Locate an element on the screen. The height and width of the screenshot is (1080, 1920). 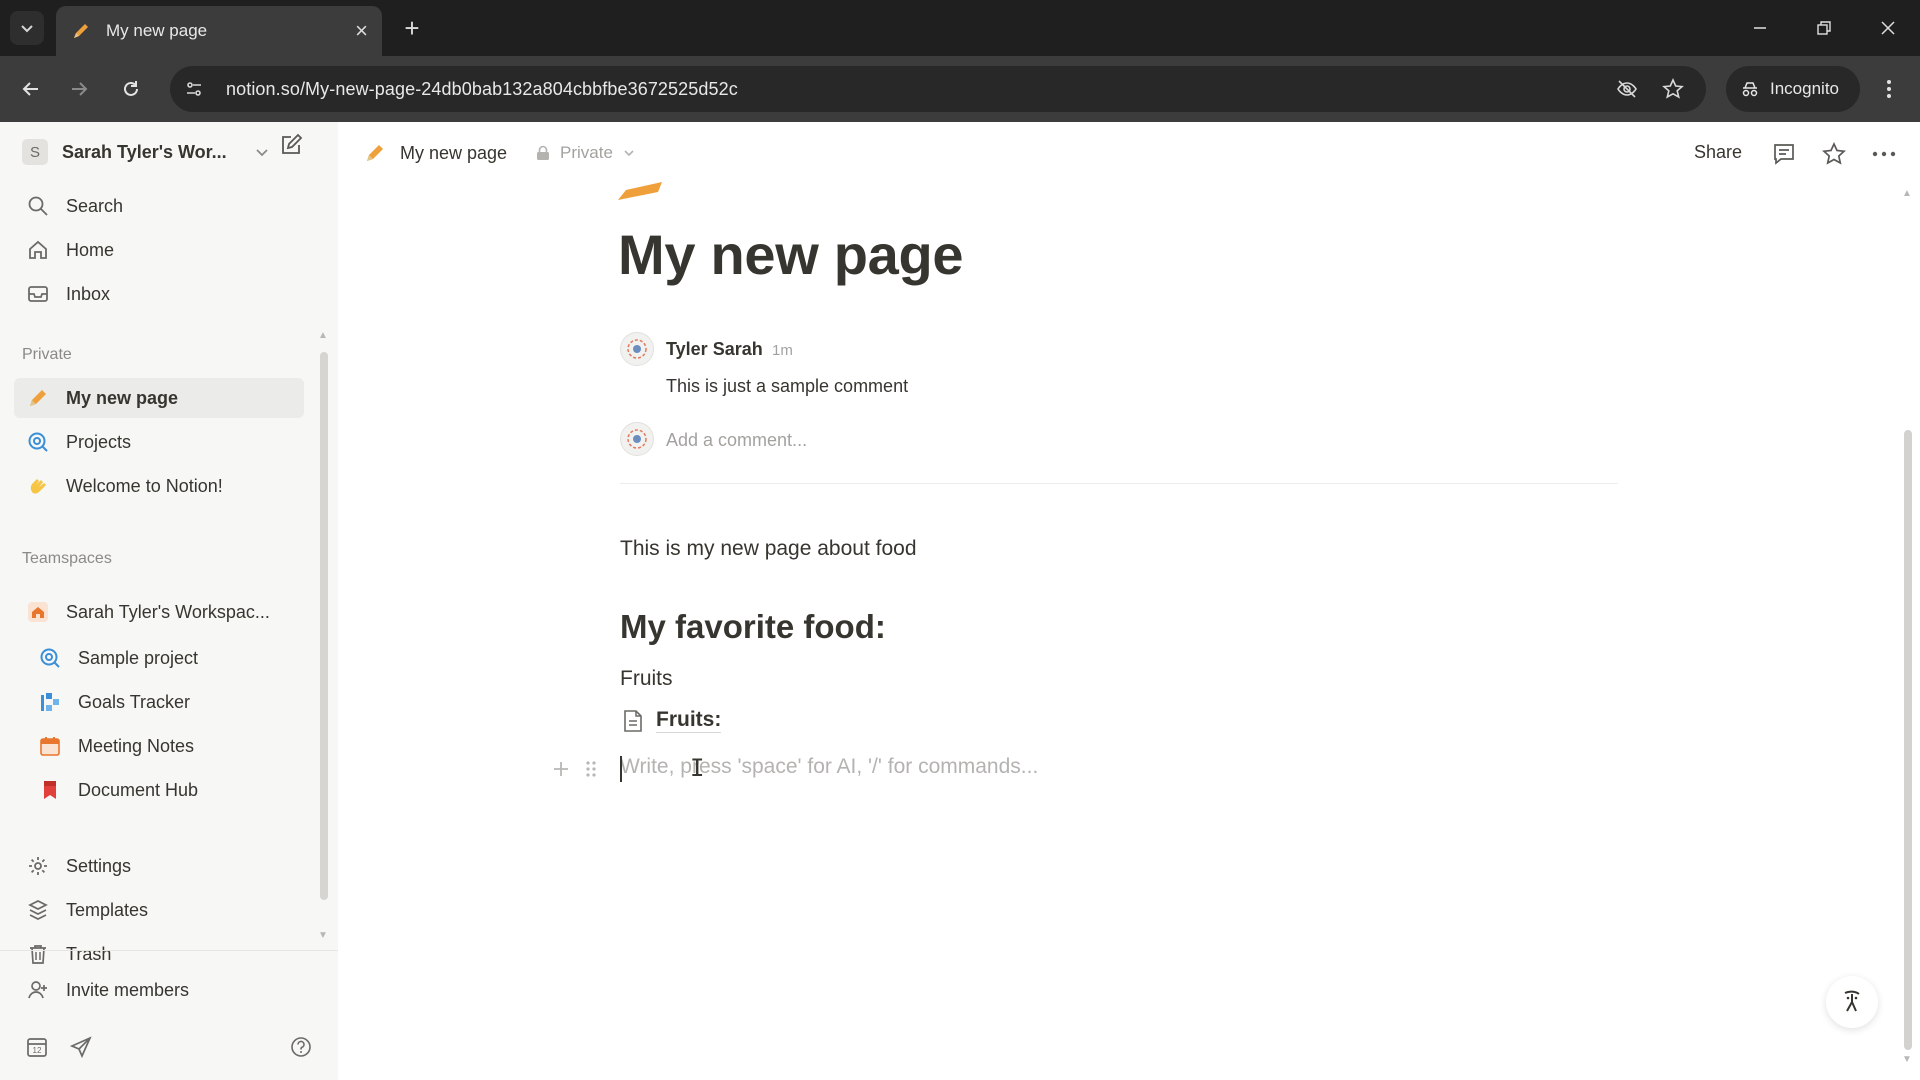
comment-author: Tyler Sarah is located at coordinates (714, 349).